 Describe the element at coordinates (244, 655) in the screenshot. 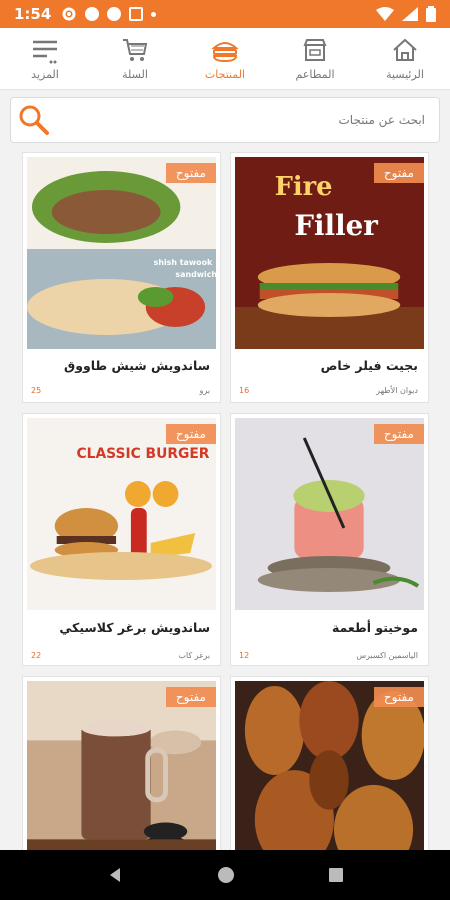

I see `product-price: 12` at that location.